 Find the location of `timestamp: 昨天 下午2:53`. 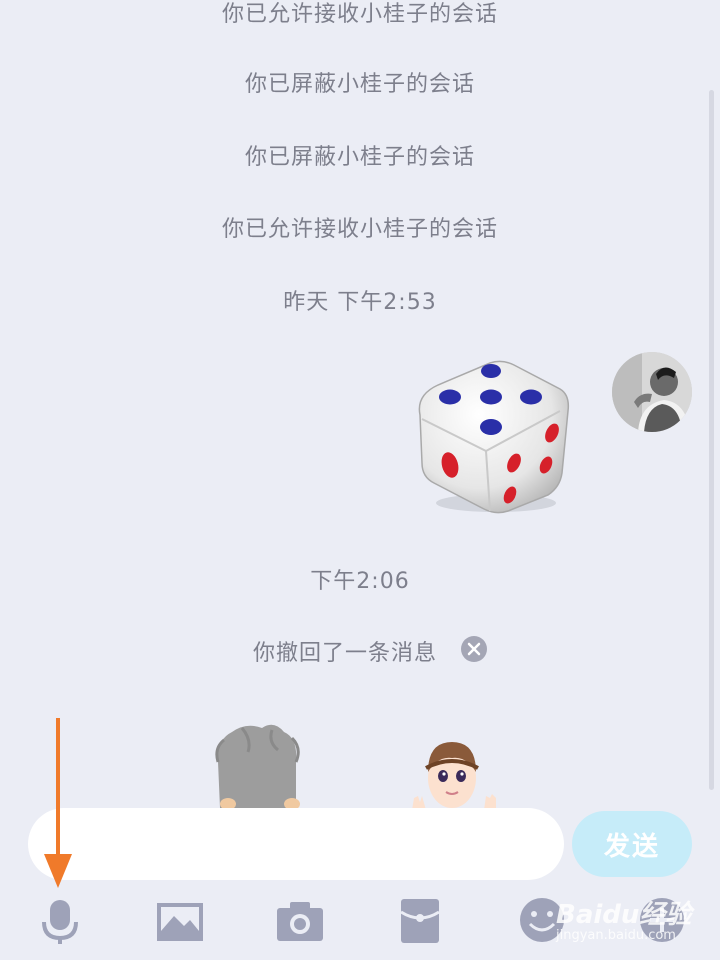

timestamp: 昨天 下午2:53 is located at coordinates (360, 302).